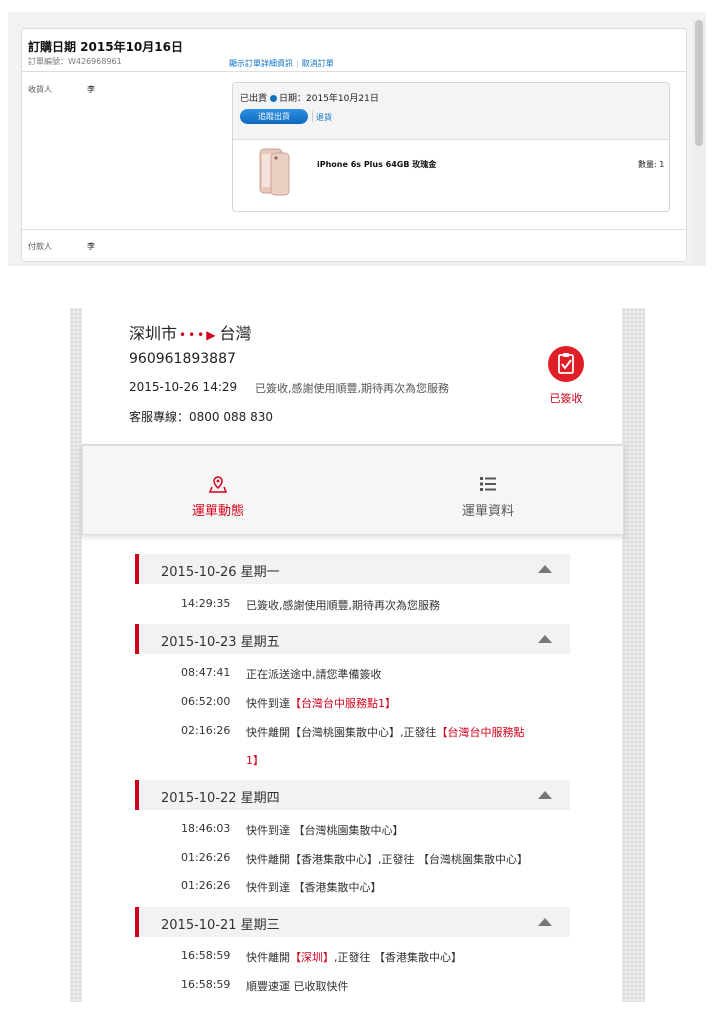 This screenshot has height=1022, width=720. What do you see at coordinates (487, 511) in the screenshot?
I see `tab-label: 運單資料` at bounding box center [487, 511].